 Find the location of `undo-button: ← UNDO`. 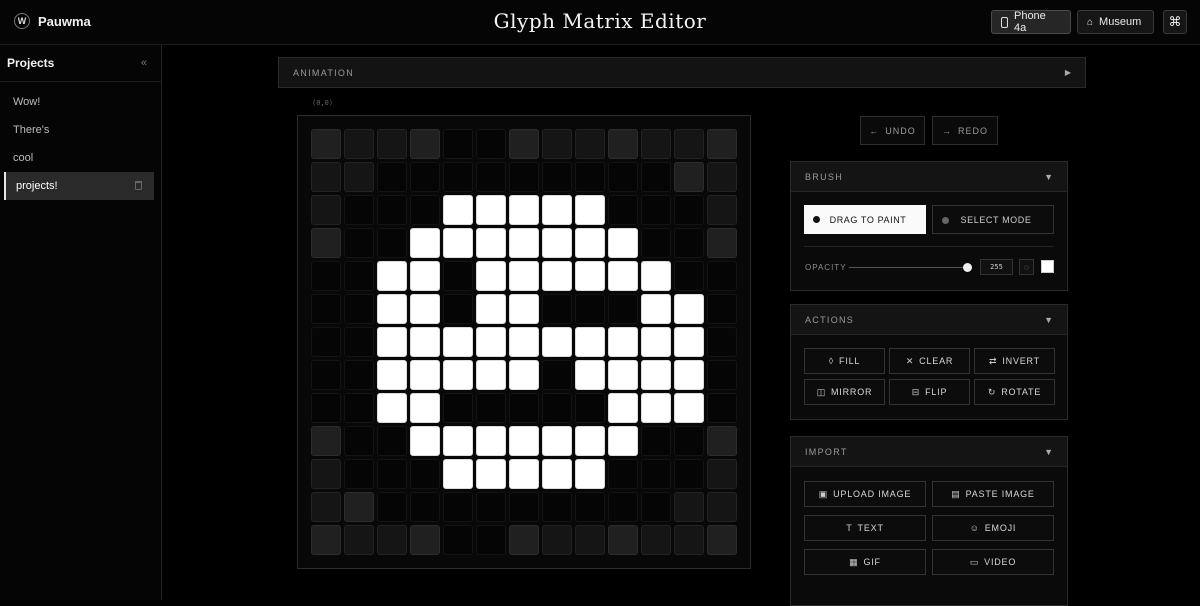

undo-button: ← UNDO is located at coordinates (892, 130).